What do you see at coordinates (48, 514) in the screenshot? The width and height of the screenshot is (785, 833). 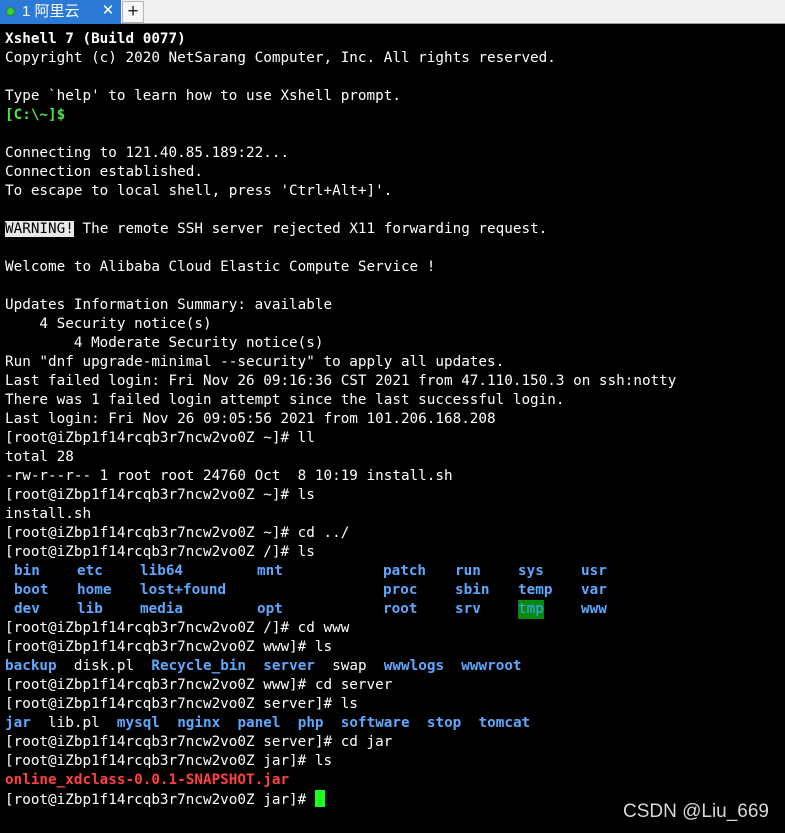 I see `terminal-line: install.sh` at bounding box center [48, 514].